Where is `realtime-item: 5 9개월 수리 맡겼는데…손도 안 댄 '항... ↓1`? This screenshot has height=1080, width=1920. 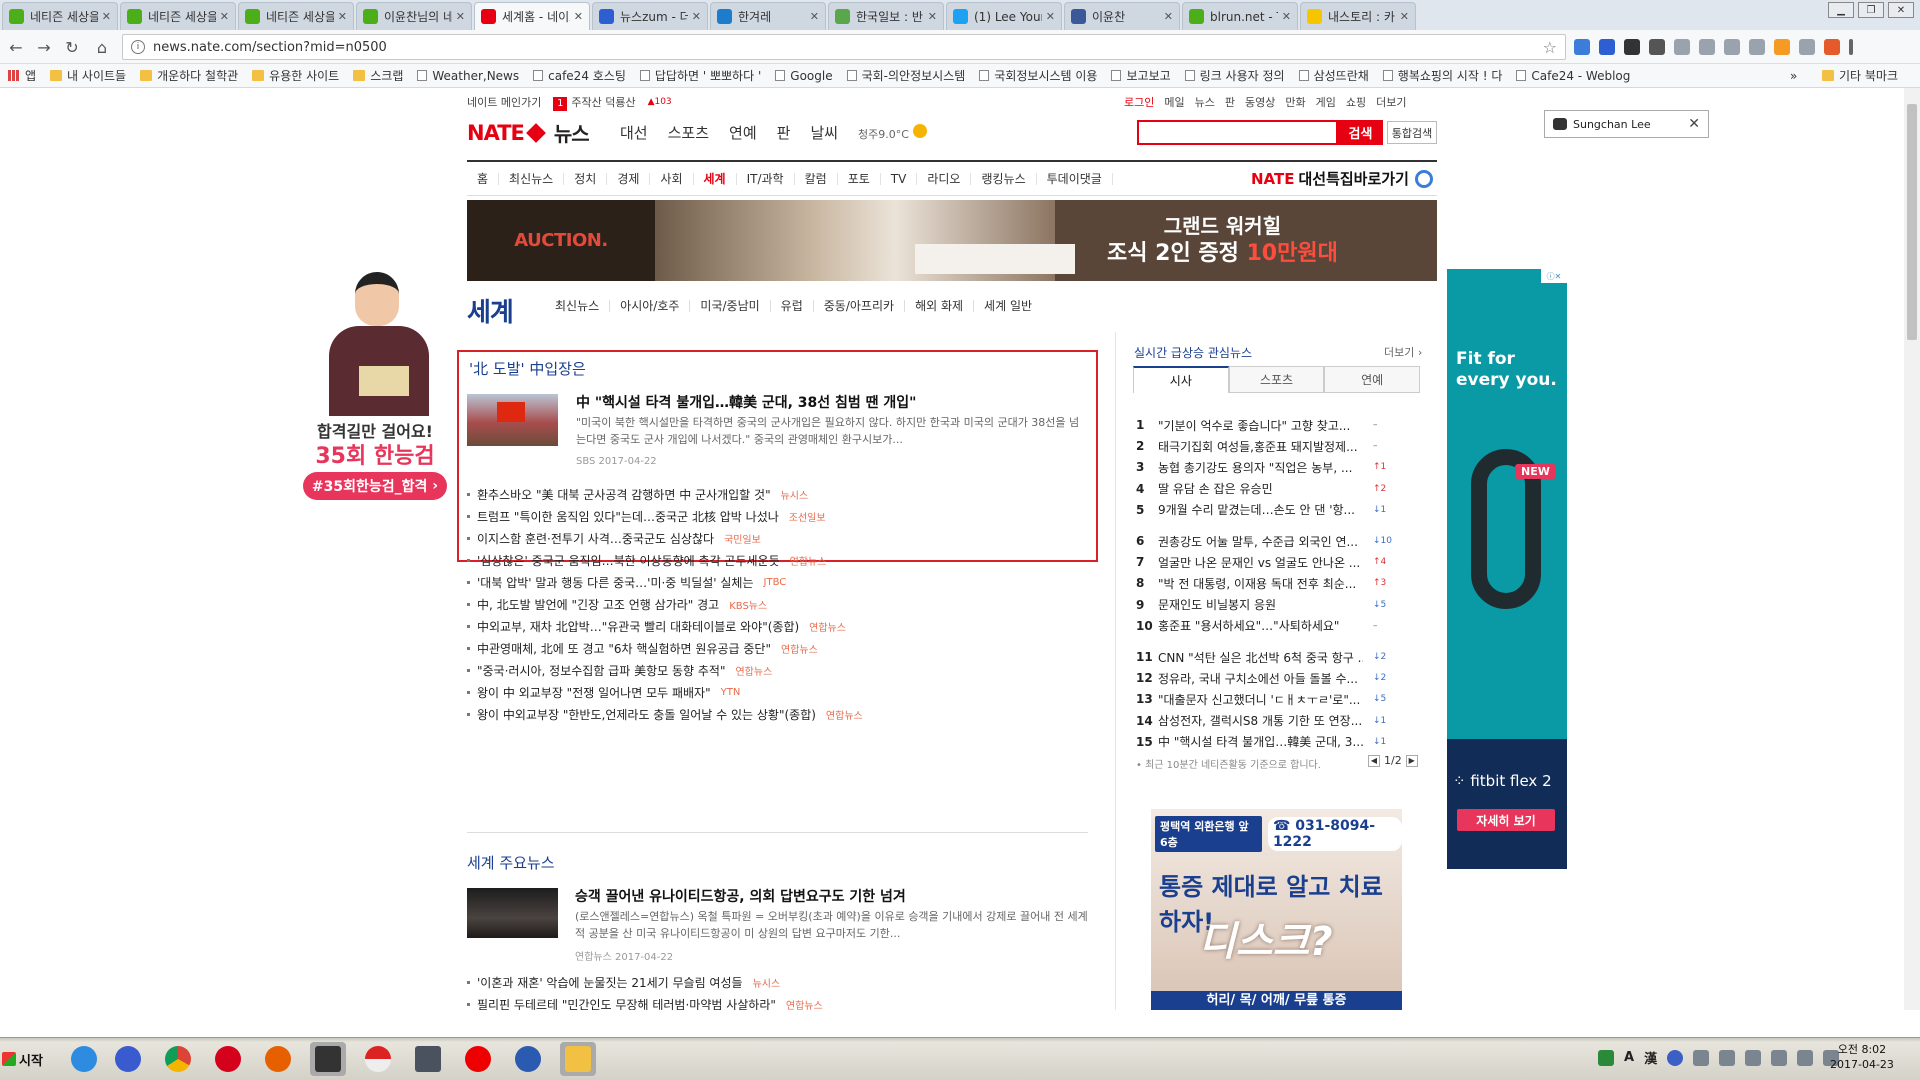 realtime-item: 5 9개월 수리 맡겼는데…손도 안 댄 '항... ↓1 is located at coordinates (1278, 510).